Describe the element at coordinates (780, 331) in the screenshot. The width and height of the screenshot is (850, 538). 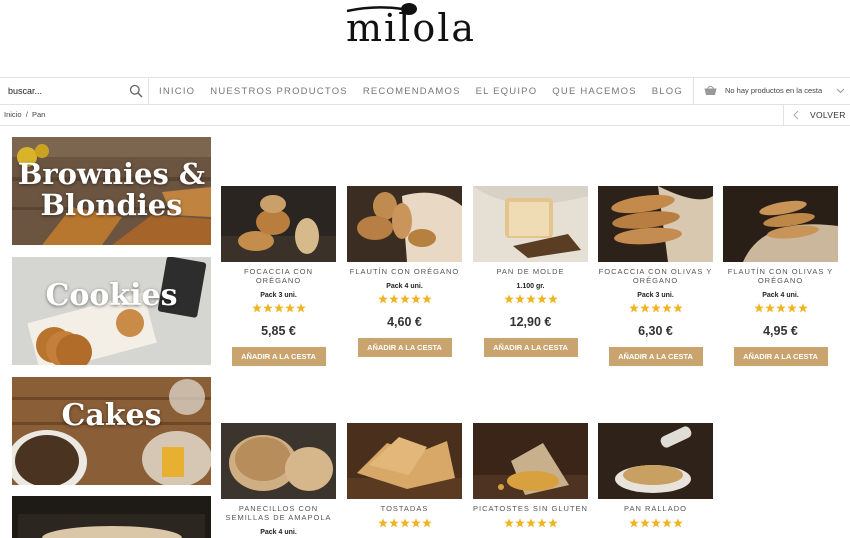
I see `product-price: 4,95 €` at that location.